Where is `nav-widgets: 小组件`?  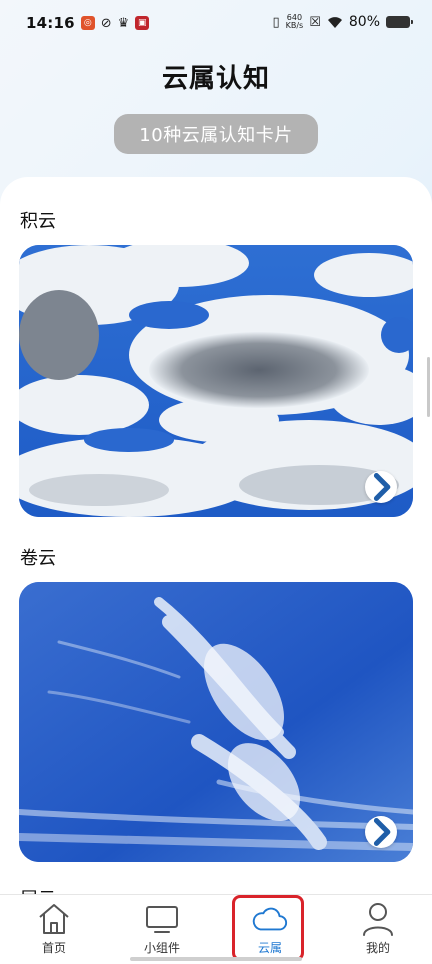 nav-widgets: 小组件 is located at coordinates (162, 929).